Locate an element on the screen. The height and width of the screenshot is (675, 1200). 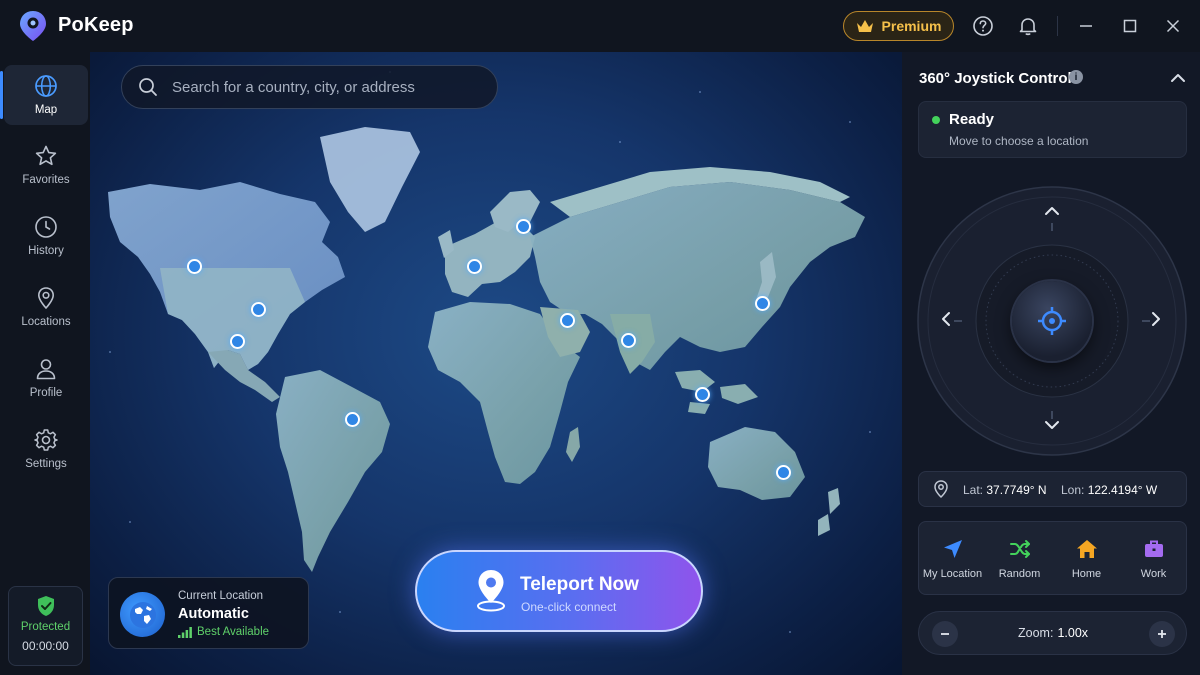
user-icon is located at coordinates (46, 369).